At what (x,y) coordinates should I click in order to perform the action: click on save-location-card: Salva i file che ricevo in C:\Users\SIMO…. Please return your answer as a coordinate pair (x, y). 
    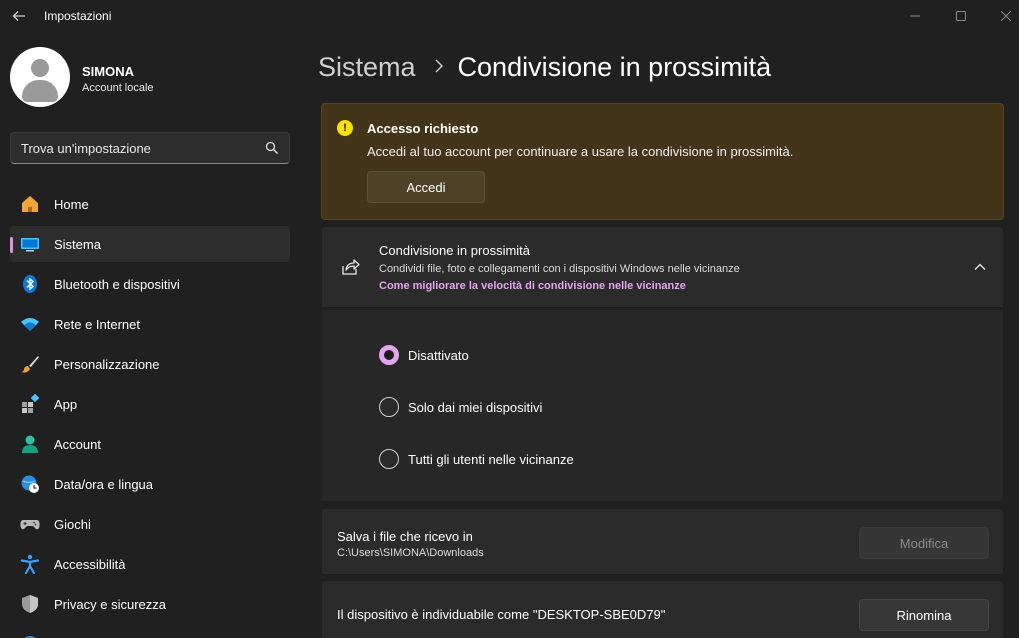
    Looking at the image, I should click on (662, 541).